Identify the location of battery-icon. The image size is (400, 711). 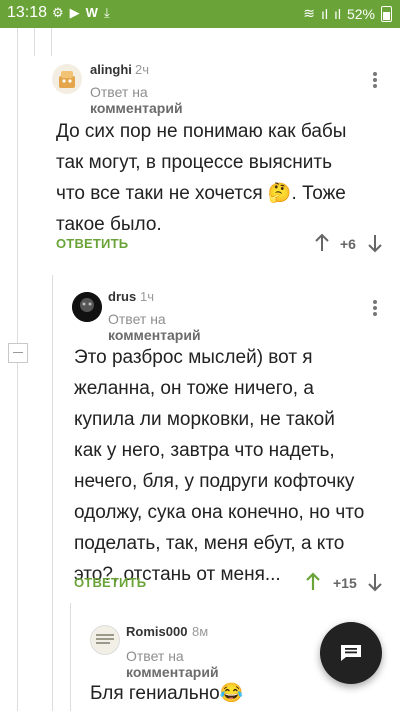
(386, 13).